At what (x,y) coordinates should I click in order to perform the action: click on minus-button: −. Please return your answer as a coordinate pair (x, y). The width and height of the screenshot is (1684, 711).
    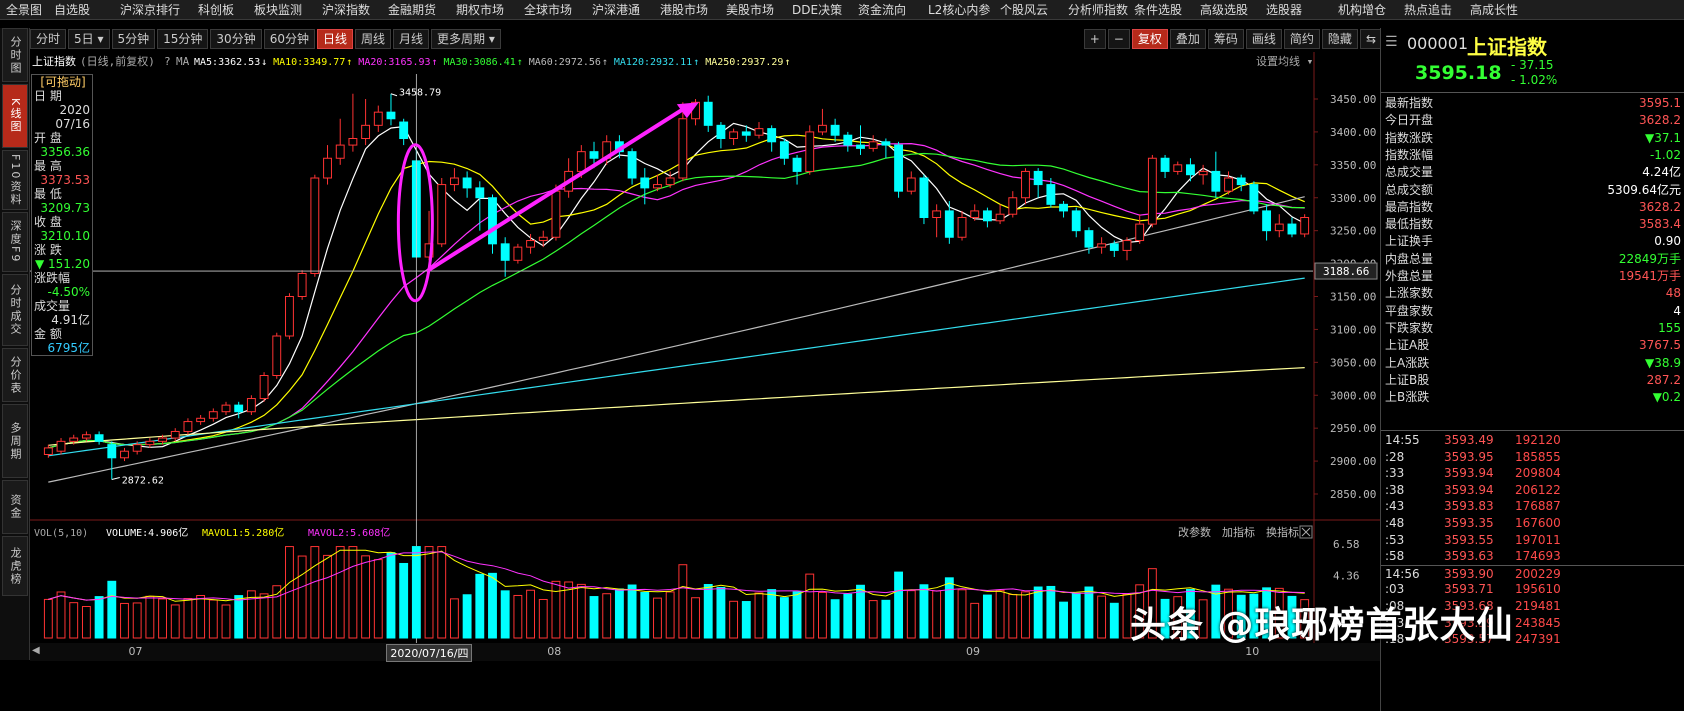
    Looking at the image, I should click on (1118, 39).